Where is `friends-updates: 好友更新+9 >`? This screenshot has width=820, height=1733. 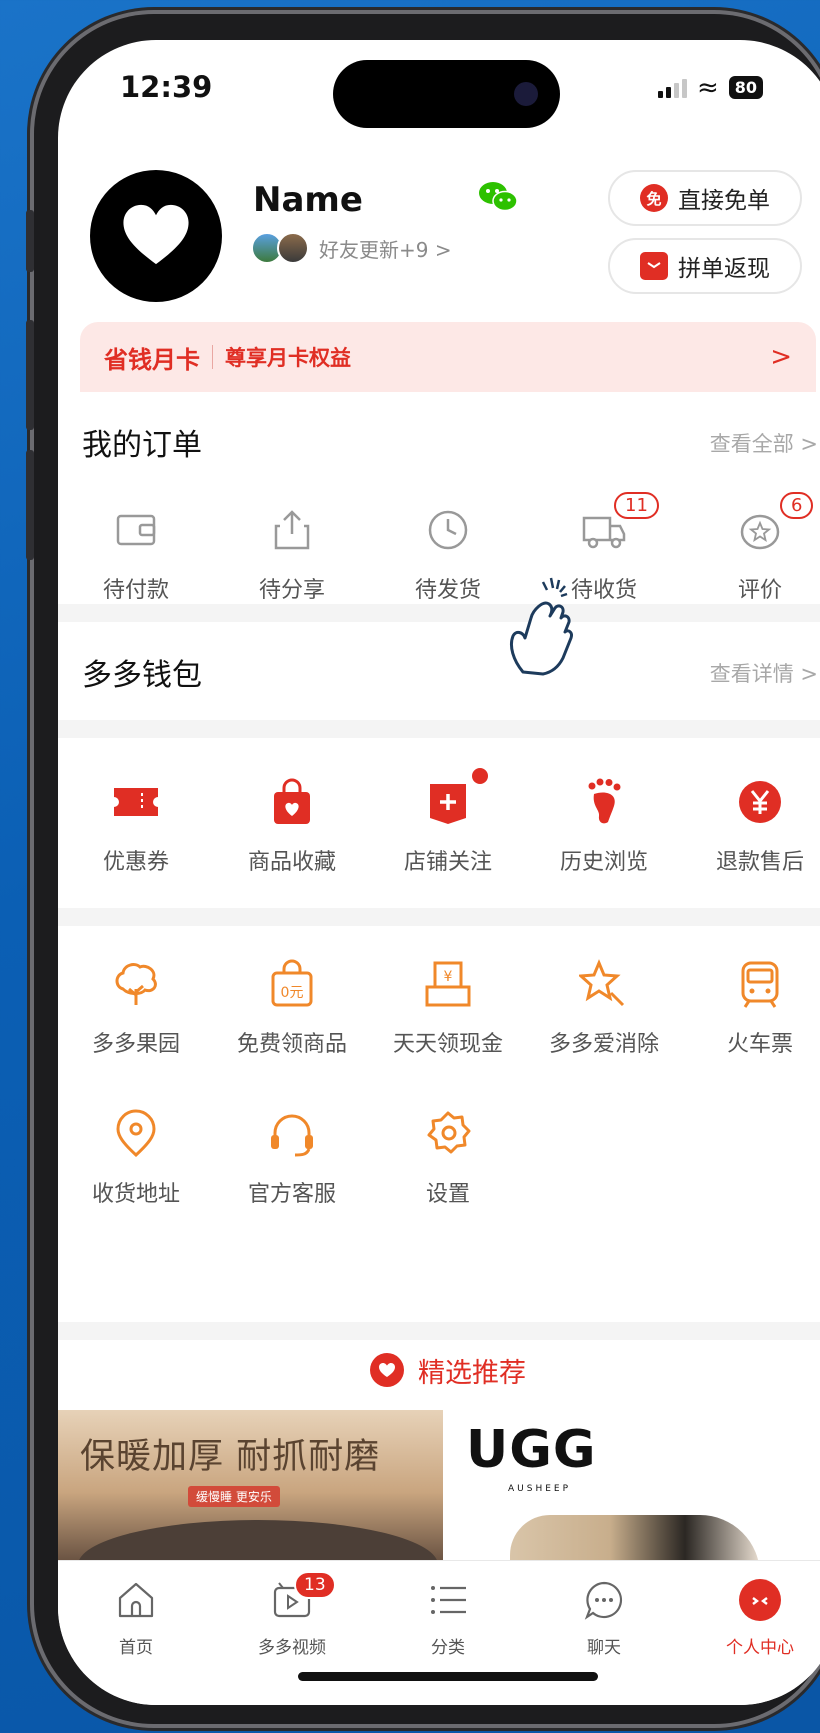 friends-updates: 好友更新+9 > is located at coordinates (351, 248).